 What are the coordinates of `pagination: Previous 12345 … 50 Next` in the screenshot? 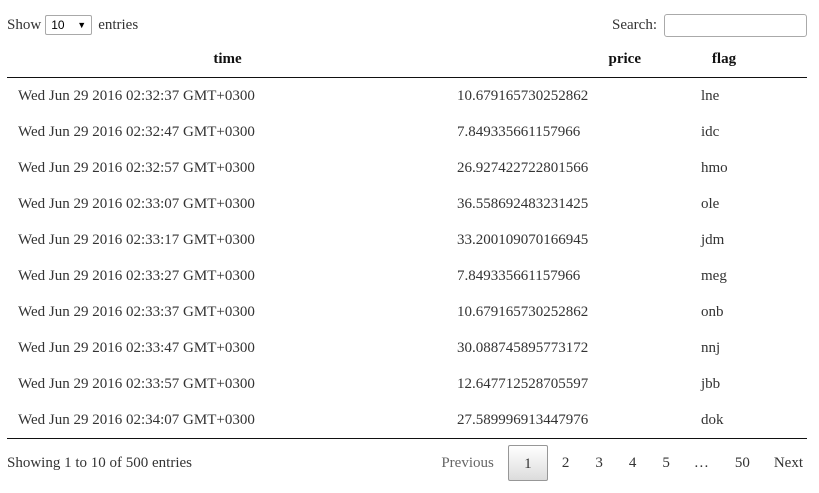 It's located at (618, 463).